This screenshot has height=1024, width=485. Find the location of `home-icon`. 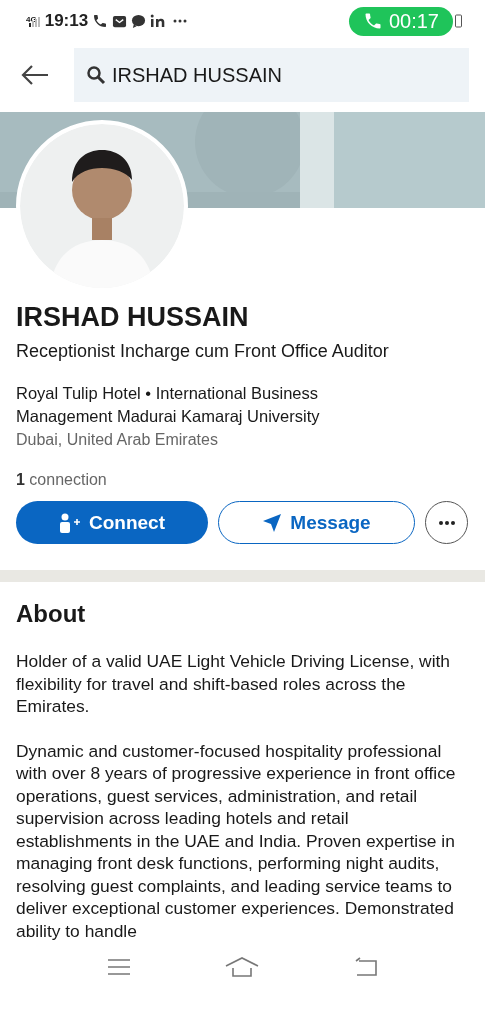

home-icon is located at coordinates (242, 967).